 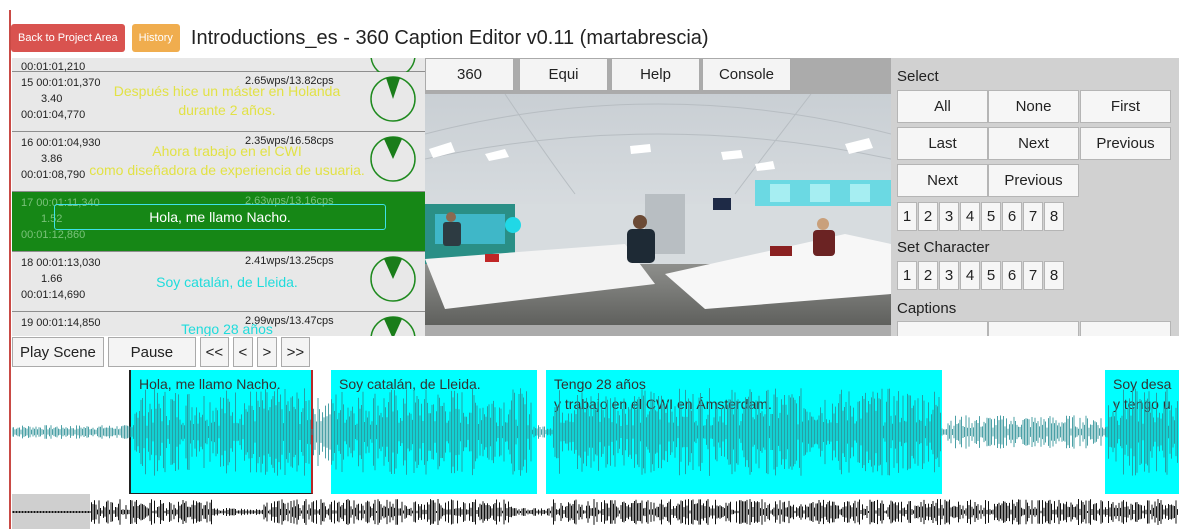 What do you see at coordinates (214, 352) in the screenshot?
I see `rewind-fast-button: <<` at bounding box center [214, 352].